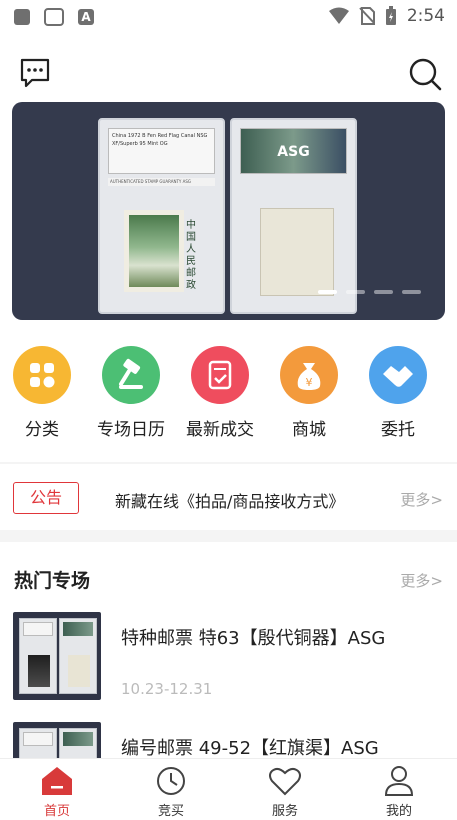 This screenshot has height=820, width=457. I want to click on category-label: 委托, so click(398, 430).